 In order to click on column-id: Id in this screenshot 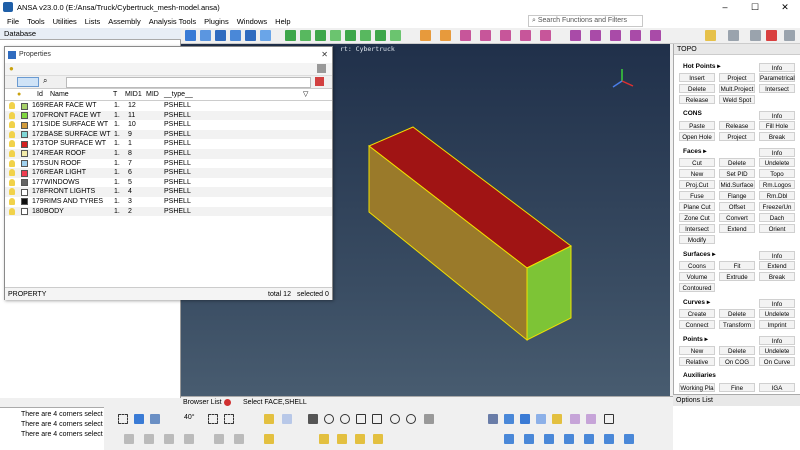, I will do `click(40, 95)`.